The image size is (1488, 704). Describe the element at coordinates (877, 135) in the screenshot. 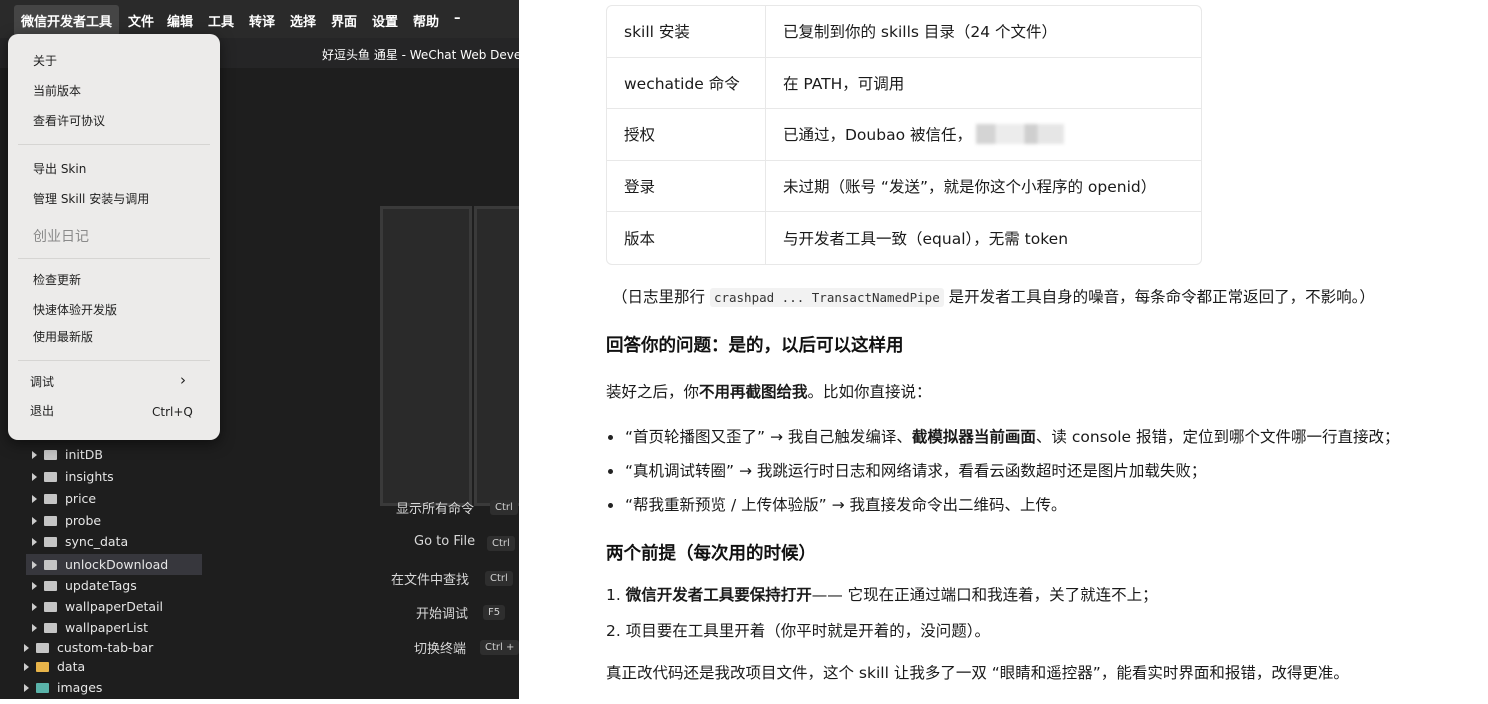

I see `auth-status-text: 已通过，Doubao 被信任，` at that location.